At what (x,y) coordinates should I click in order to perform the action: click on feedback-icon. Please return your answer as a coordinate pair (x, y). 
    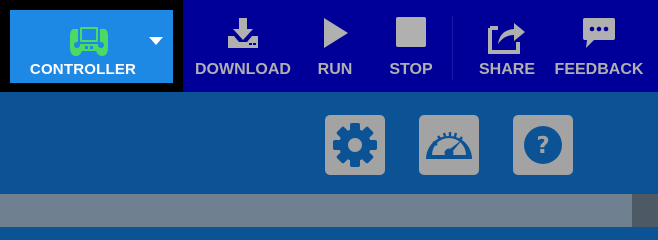
    Looking at the image, I should click on (599, 33).